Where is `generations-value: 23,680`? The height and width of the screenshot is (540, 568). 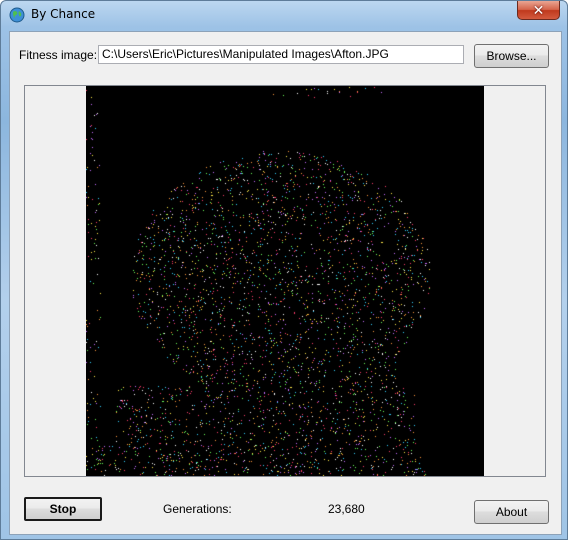 generations-value: 23,680 is located at coordinates (346, 509).